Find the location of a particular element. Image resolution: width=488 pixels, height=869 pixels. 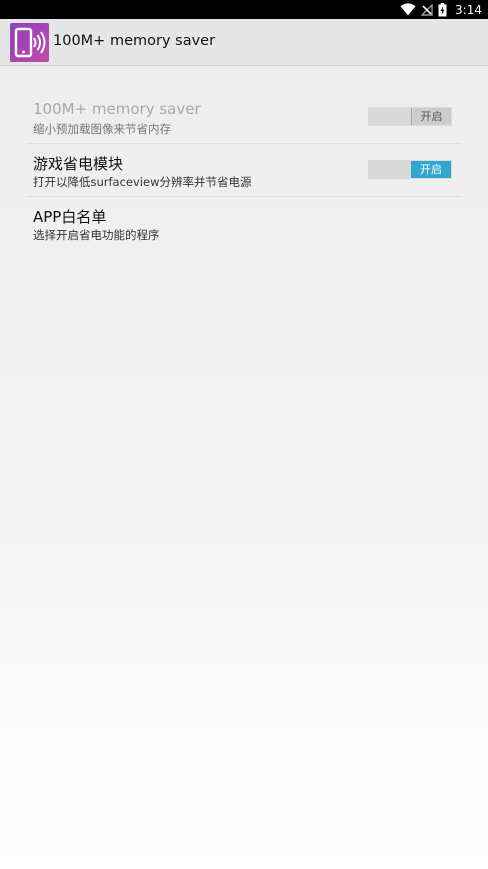

status-time: 3:14 is located at coordinates (468, 9).